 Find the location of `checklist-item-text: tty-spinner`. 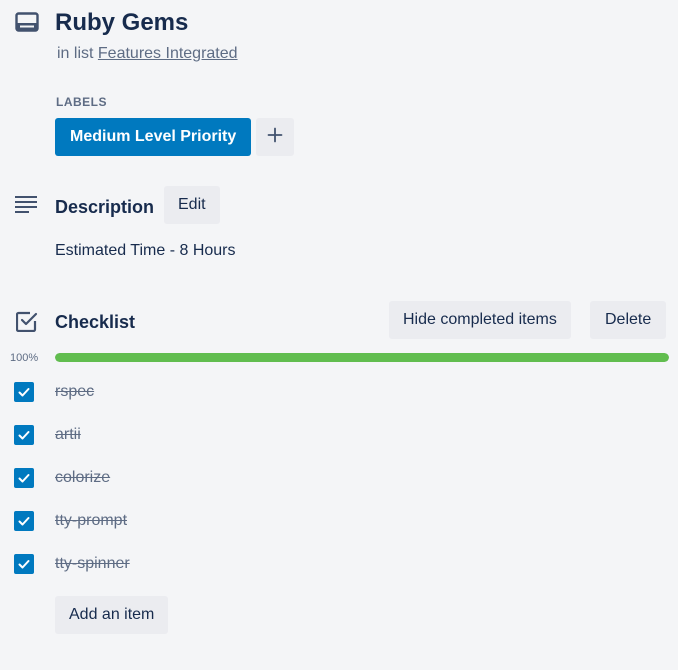

checklist-item-text: tty-spinner is located at coordinates (92, 564).